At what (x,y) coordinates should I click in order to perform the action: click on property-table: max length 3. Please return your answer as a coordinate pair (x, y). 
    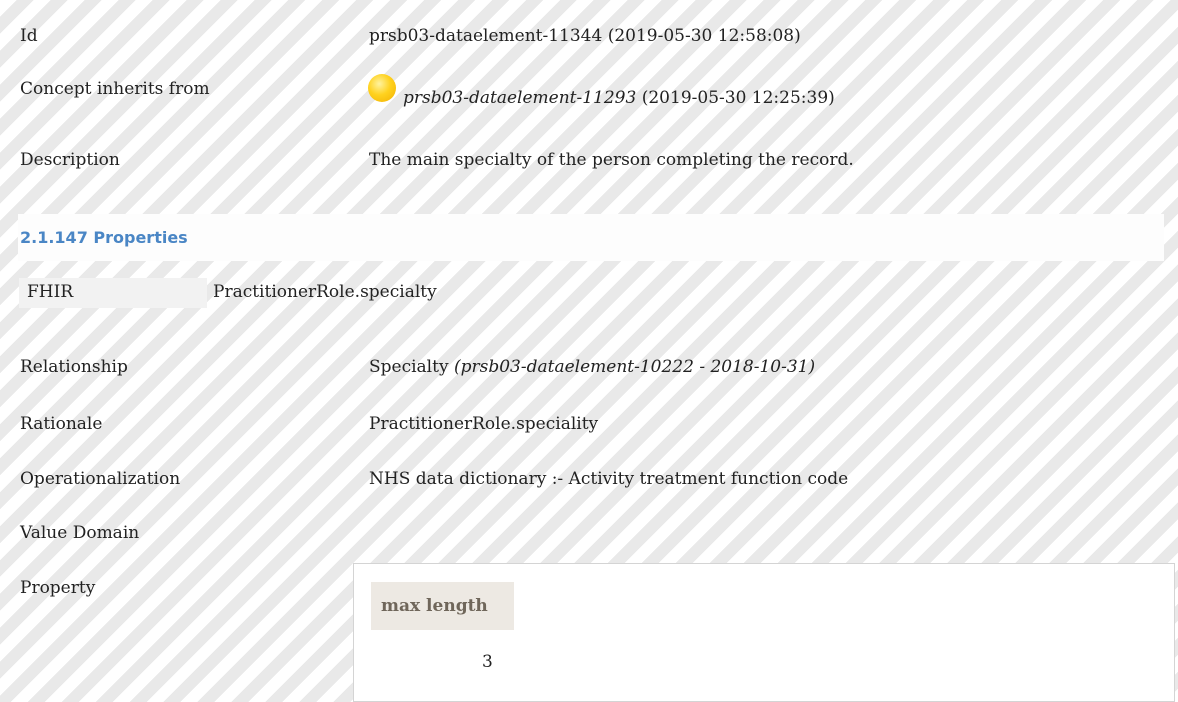
    Looking at the image, I should click on (764, 632).